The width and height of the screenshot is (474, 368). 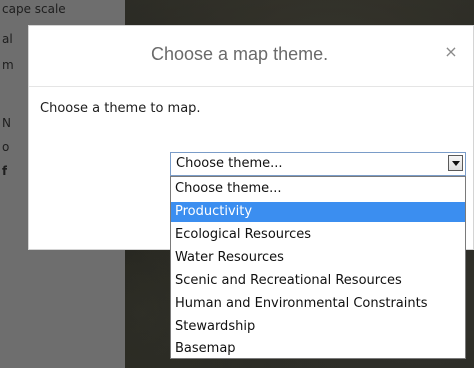 I want to click on dropdown-arrow-icon, so click(x=455, y=163).